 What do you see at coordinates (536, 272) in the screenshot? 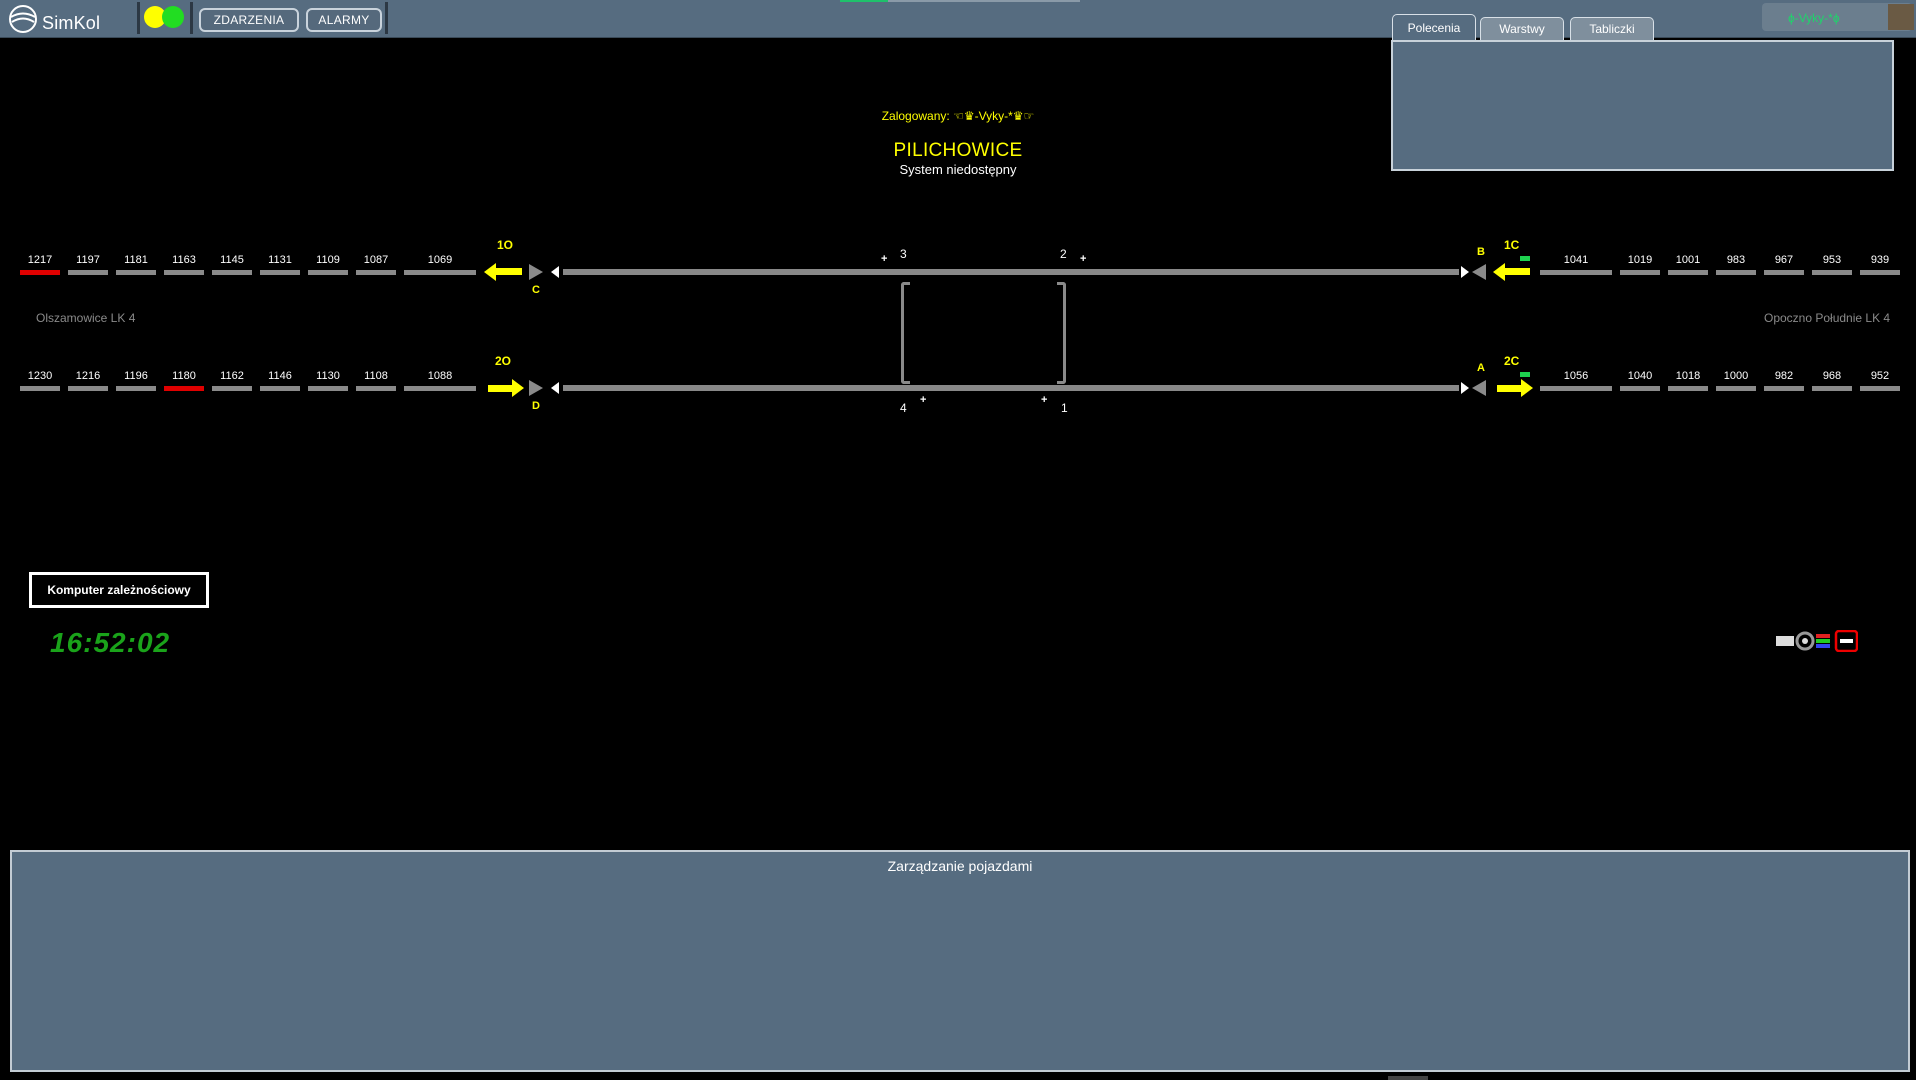
I see `signal-c-triangle-icon` at bounding box center [536, 272].